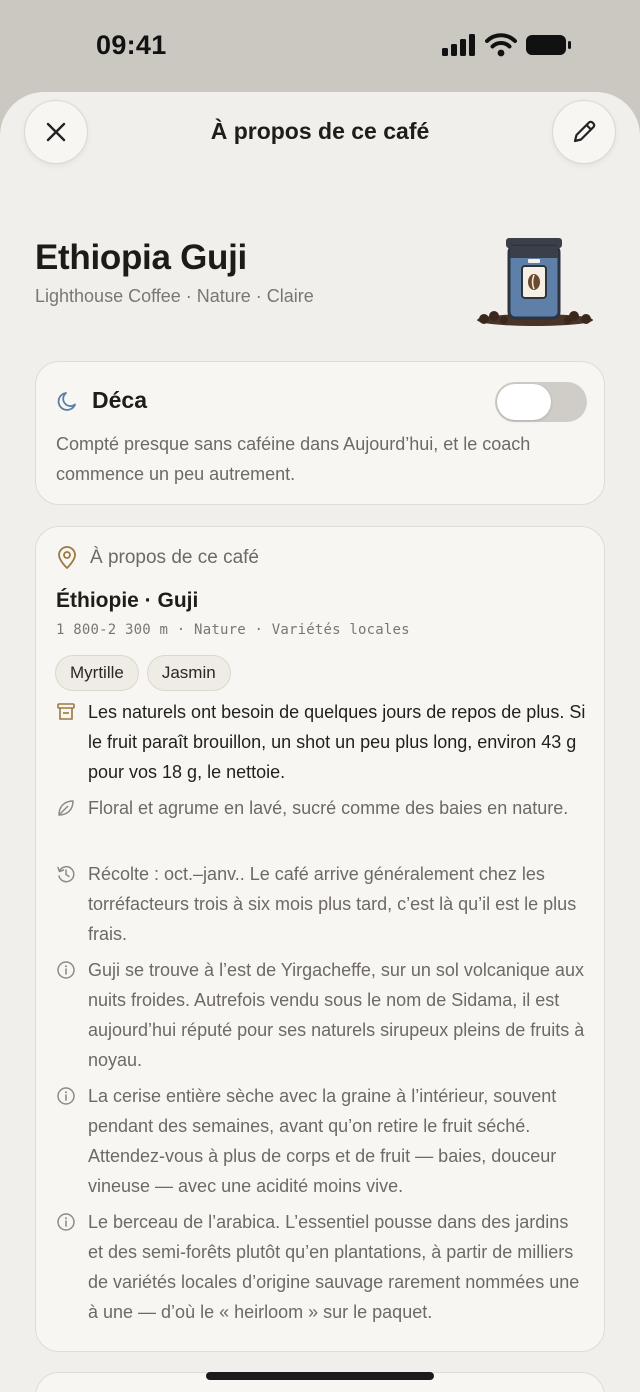  Describe the element at coordinates (174, 557) in the screenshot. I see `about-heading: À propos de ce café` at that location.